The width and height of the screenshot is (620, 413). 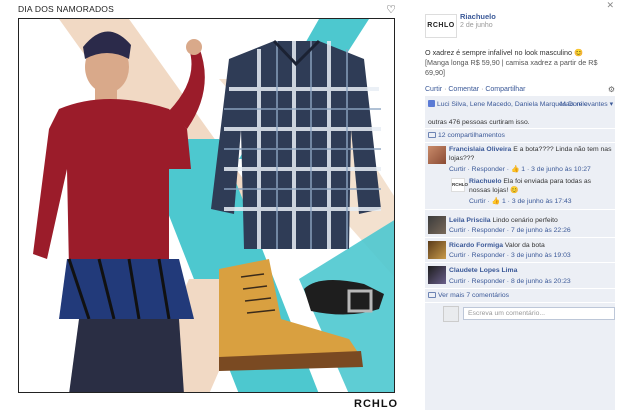 What do you see at coordinates (471, 135) in the screenshot?
I see `shares-label: 12 compartilhamentos` at bounding box center [471, 135].